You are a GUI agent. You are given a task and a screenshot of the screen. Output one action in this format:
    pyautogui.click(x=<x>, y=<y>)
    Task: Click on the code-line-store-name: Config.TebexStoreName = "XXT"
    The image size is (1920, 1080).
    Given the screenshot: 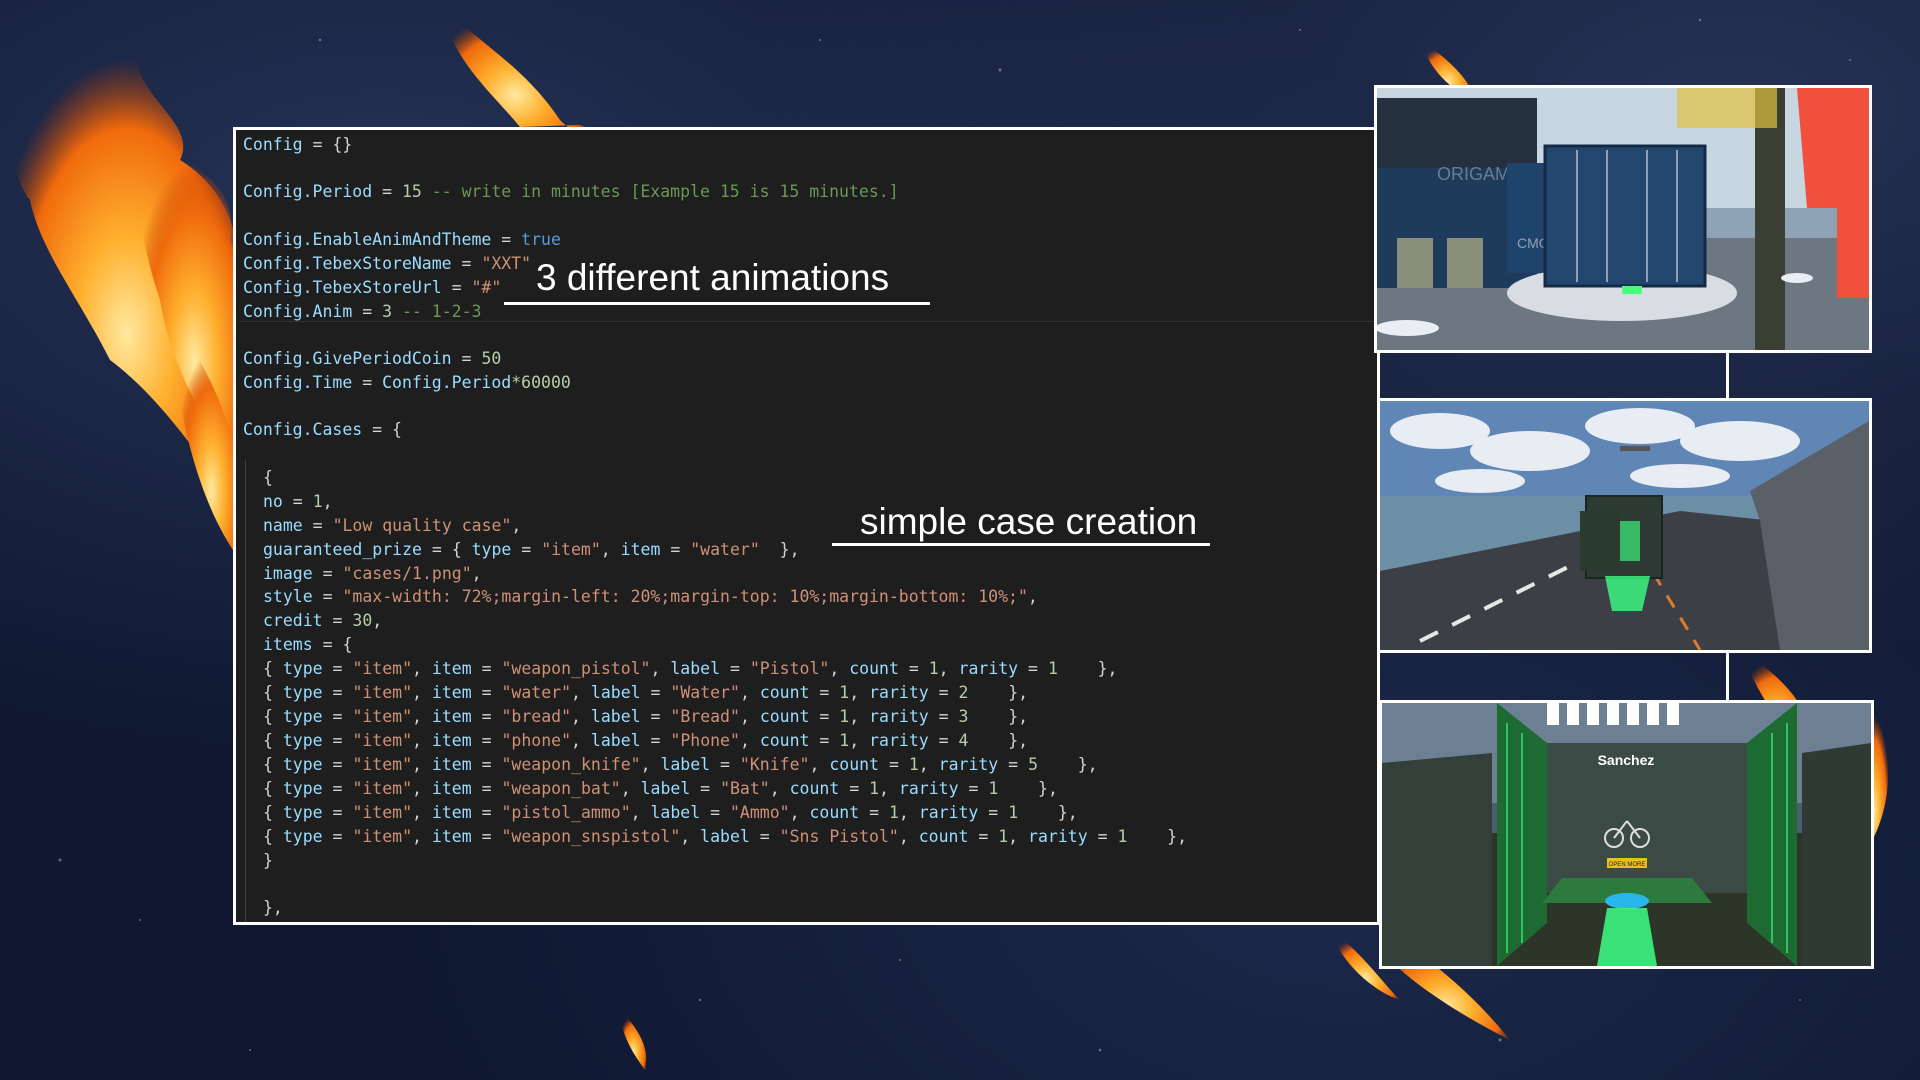 What is the action you would take?
    pyautogui.click(x=387, y=263)
    